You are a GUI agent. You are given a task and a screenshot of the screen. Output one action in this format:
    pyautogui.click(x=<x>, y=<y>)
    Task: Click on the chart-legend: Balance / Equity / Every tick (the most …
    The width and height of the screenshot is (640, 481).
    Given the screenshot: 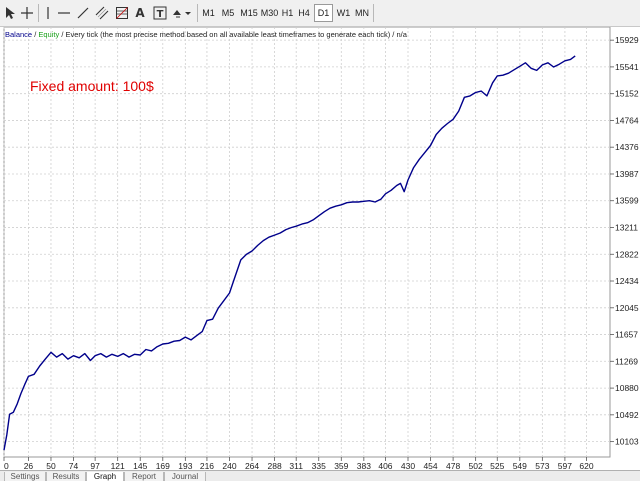 What is the action you would take?
    pyautogui.click(x=206, y=34)
    